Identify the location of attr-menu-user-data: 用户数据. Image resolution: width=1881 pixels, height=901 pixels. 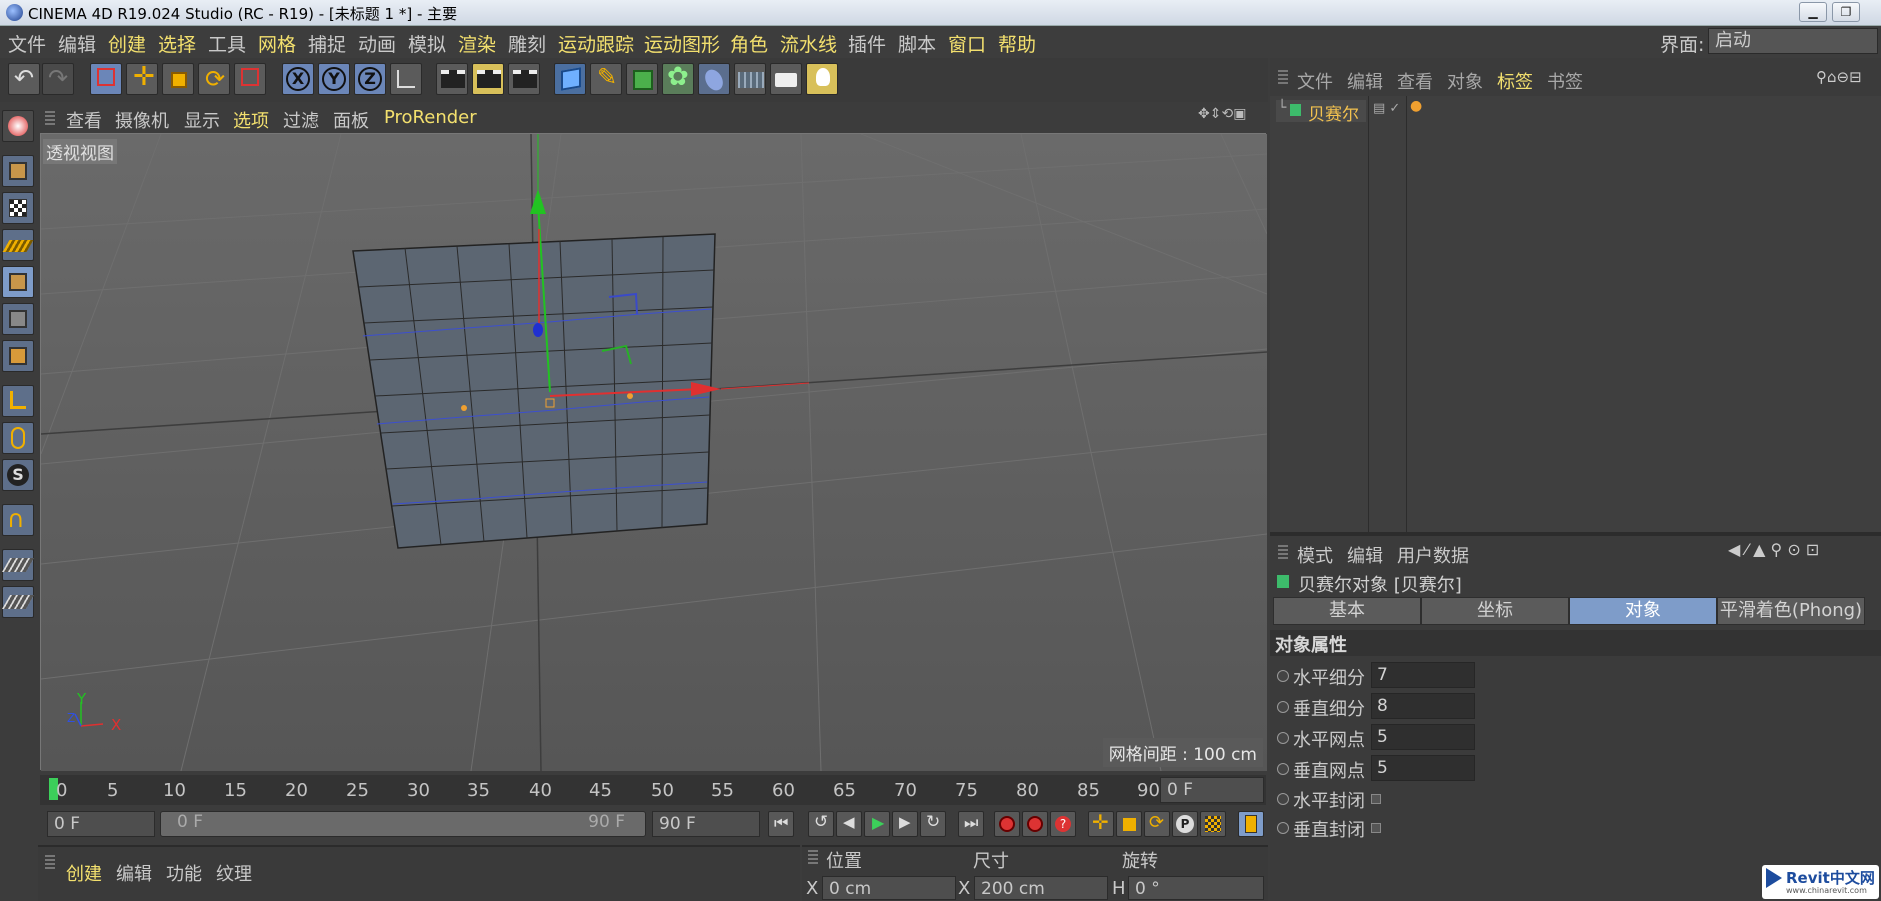
(1433, 555).